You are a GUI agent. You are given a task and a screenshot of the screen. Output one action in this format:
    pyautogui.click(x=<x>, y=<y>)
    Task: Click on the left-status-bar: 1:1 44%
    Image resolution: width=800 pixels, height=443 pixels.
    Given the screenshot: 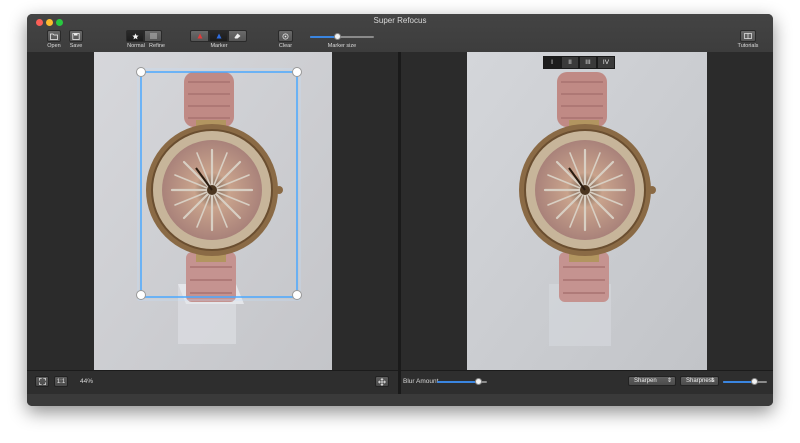 What is the action you would take?
    pyautogui.click(x=212, y=382)
    